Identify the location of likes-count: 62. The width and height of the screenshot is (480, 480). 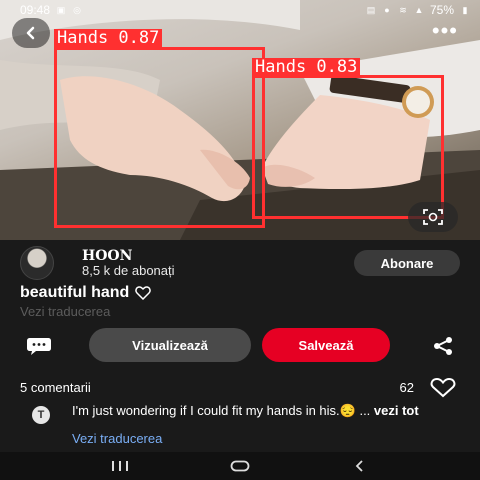
(406, 387).